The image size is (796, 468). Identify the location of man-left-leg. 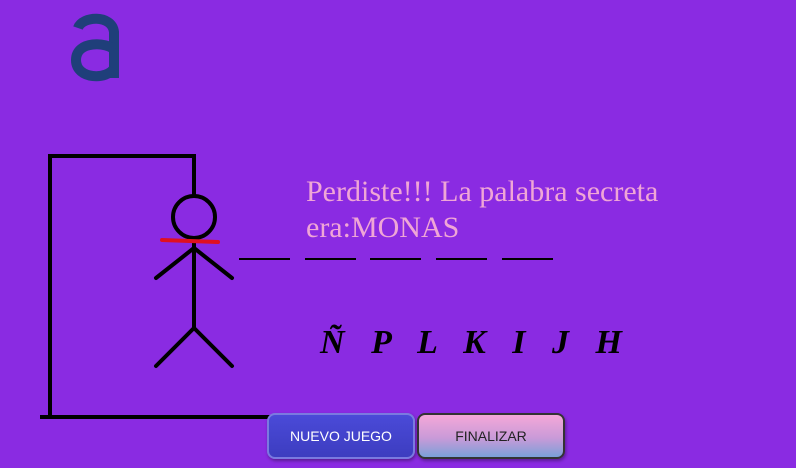
(175, 347).